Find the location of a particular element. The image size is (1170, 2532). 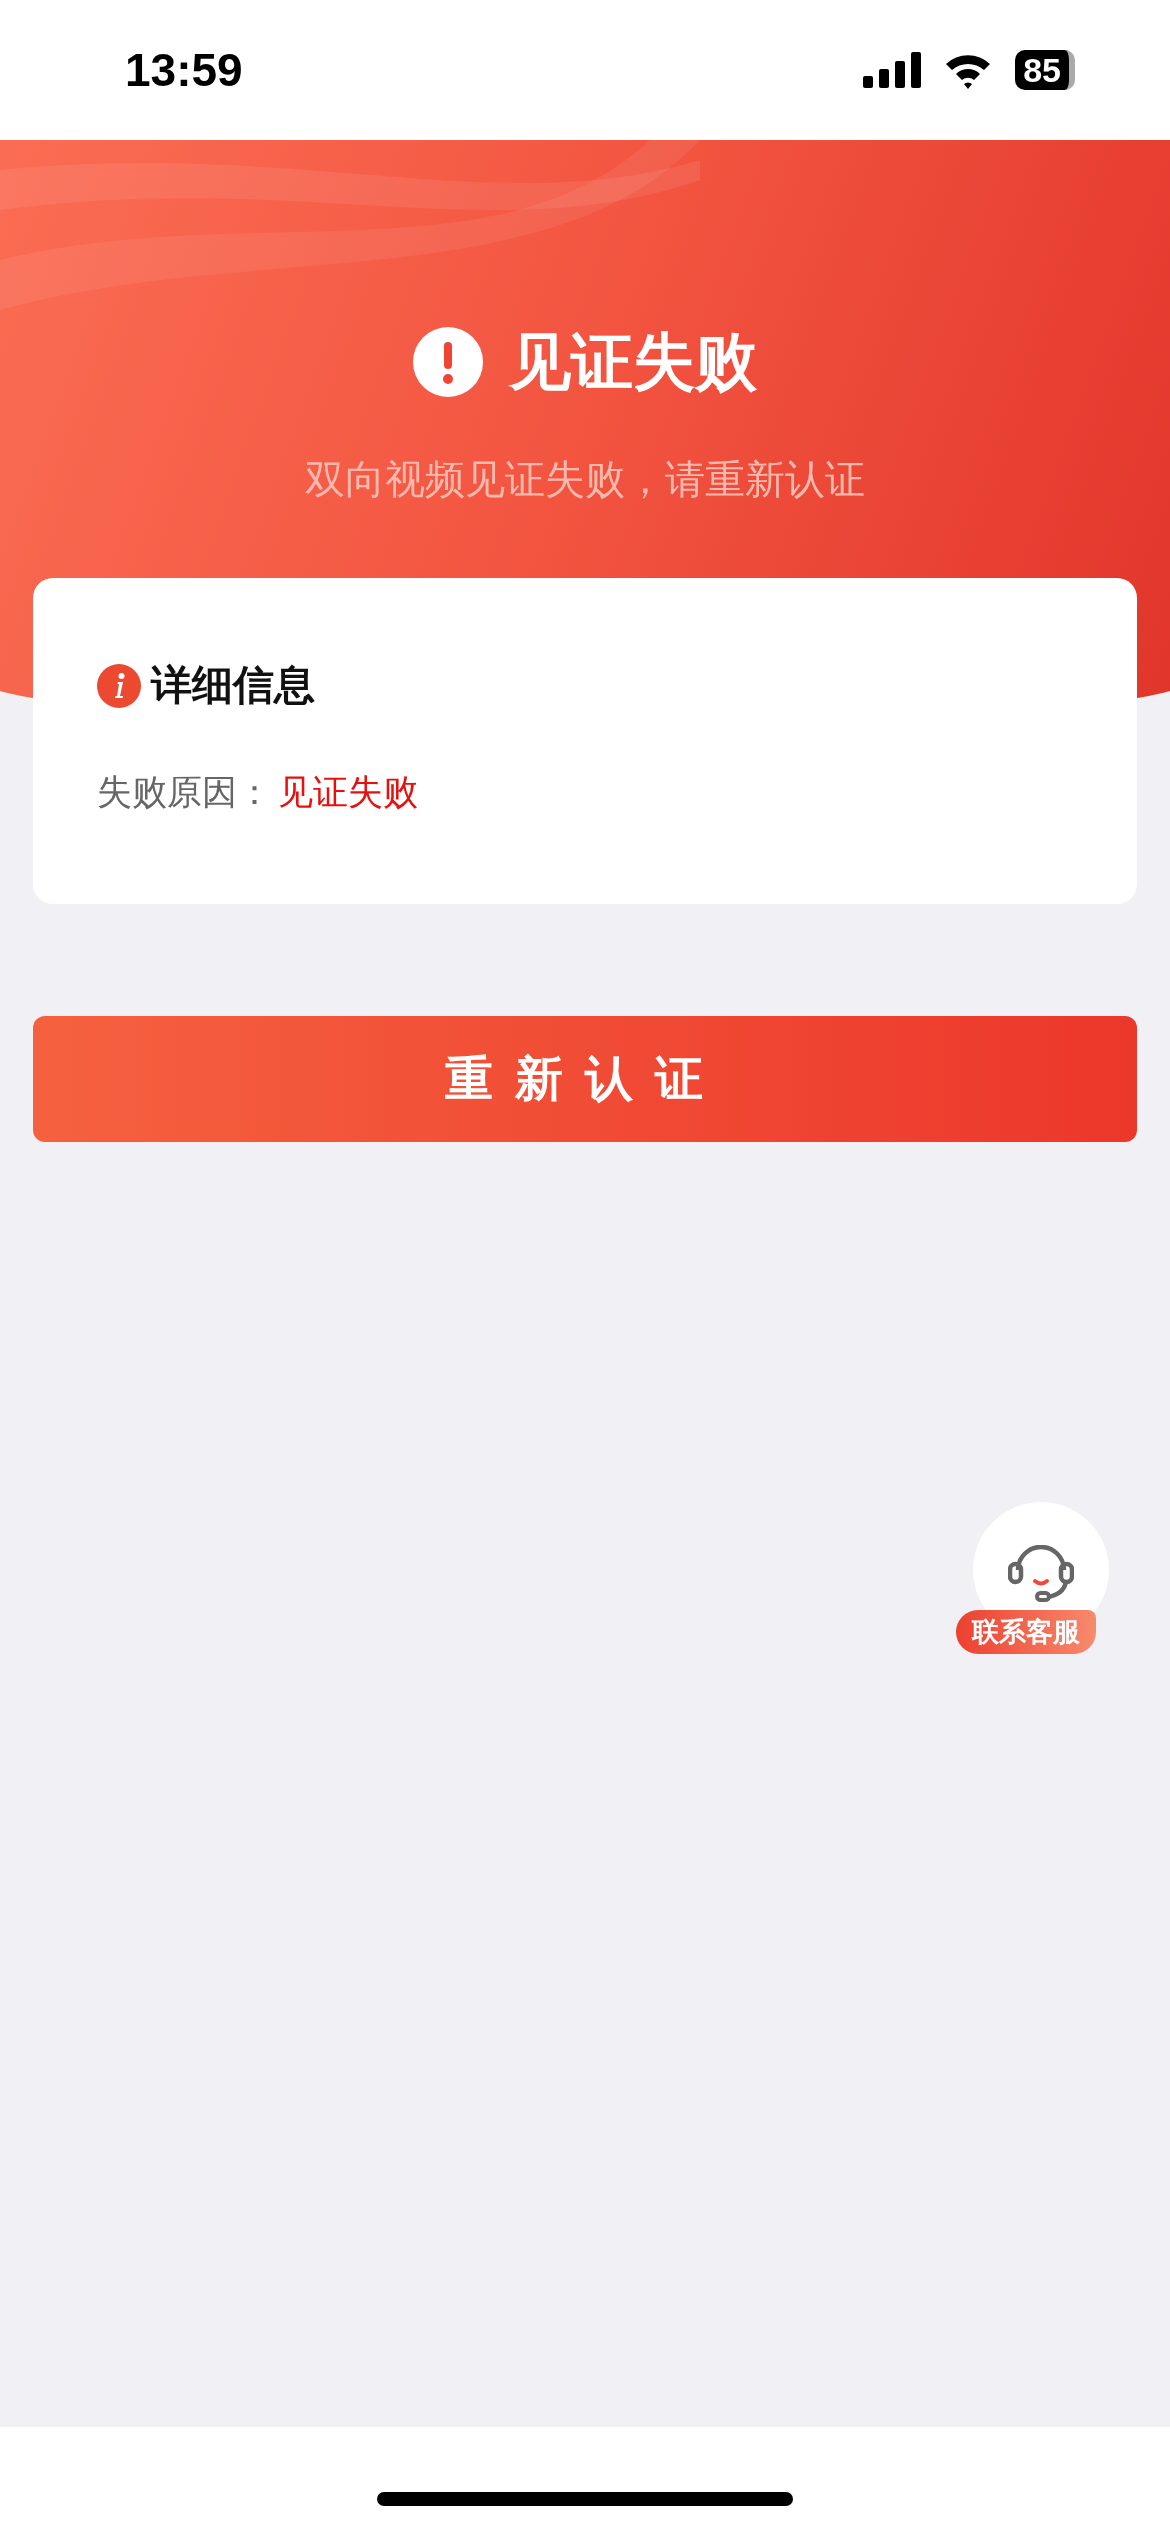

field-value: 见证失败 is located at coordinates (348, 792).